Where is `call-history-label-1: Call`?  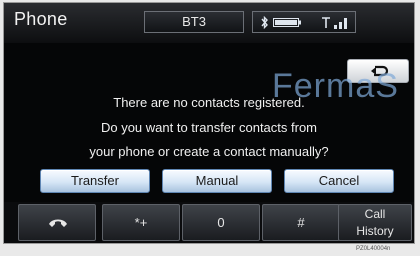
call-history-label-1: Call is located at coordinates (375, 214).